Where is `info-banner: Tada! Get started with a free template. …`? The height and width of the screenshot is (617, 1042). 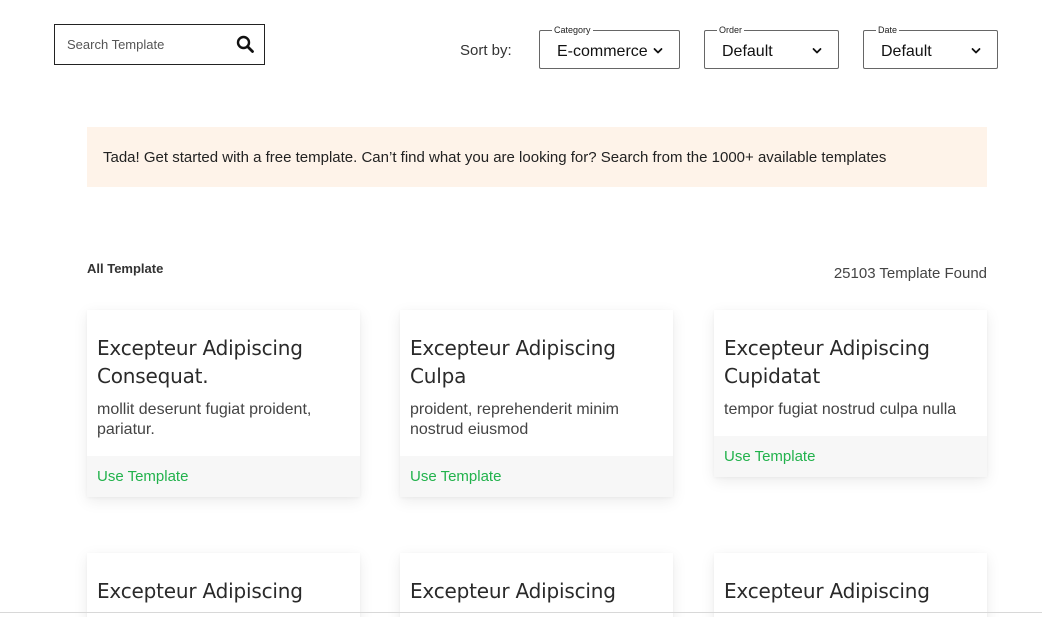 info-banner: Tada! Get started with a free template. … is located at coordinates (537, 157).